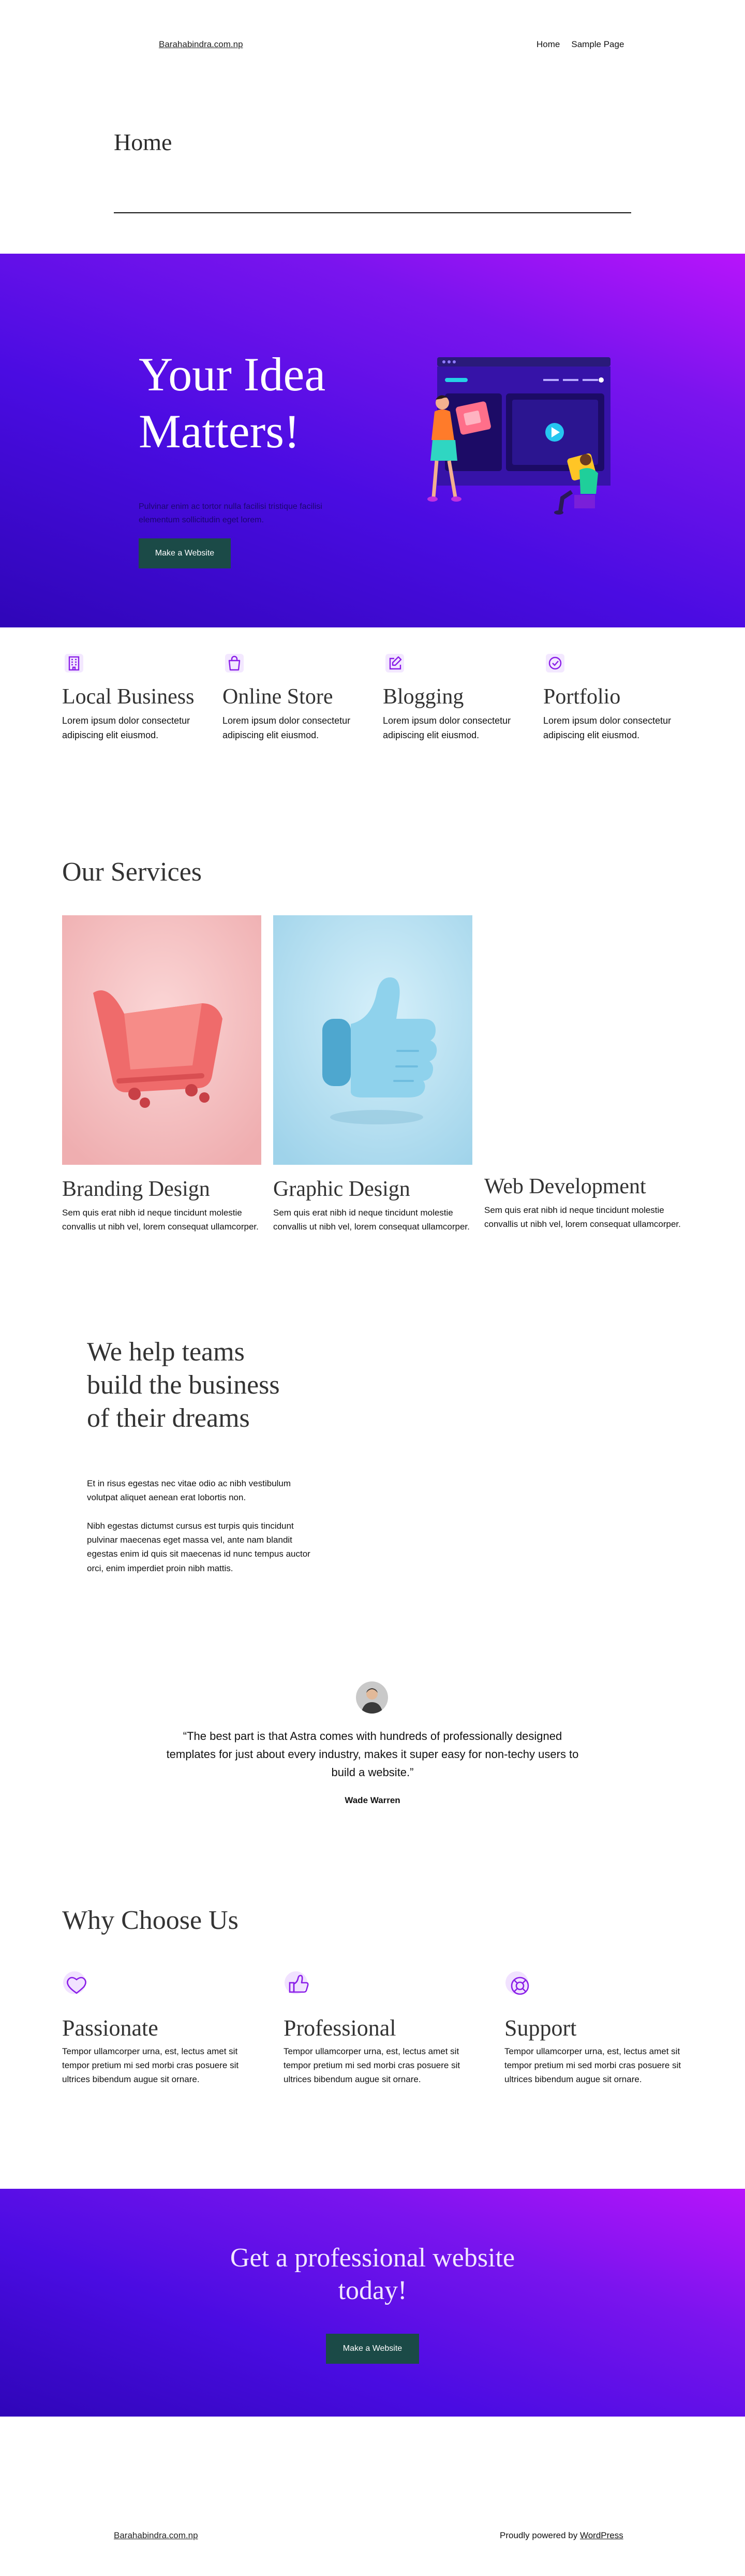 The image size is (745, 2576). I want to click on cta-title: Get a professional website today!, so click(373, 2275).